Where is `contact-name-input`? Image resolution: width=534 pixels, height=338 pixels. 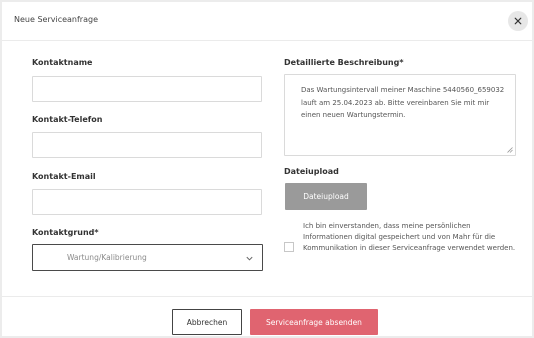
contact-name-input is located at coordinates (147, 89).